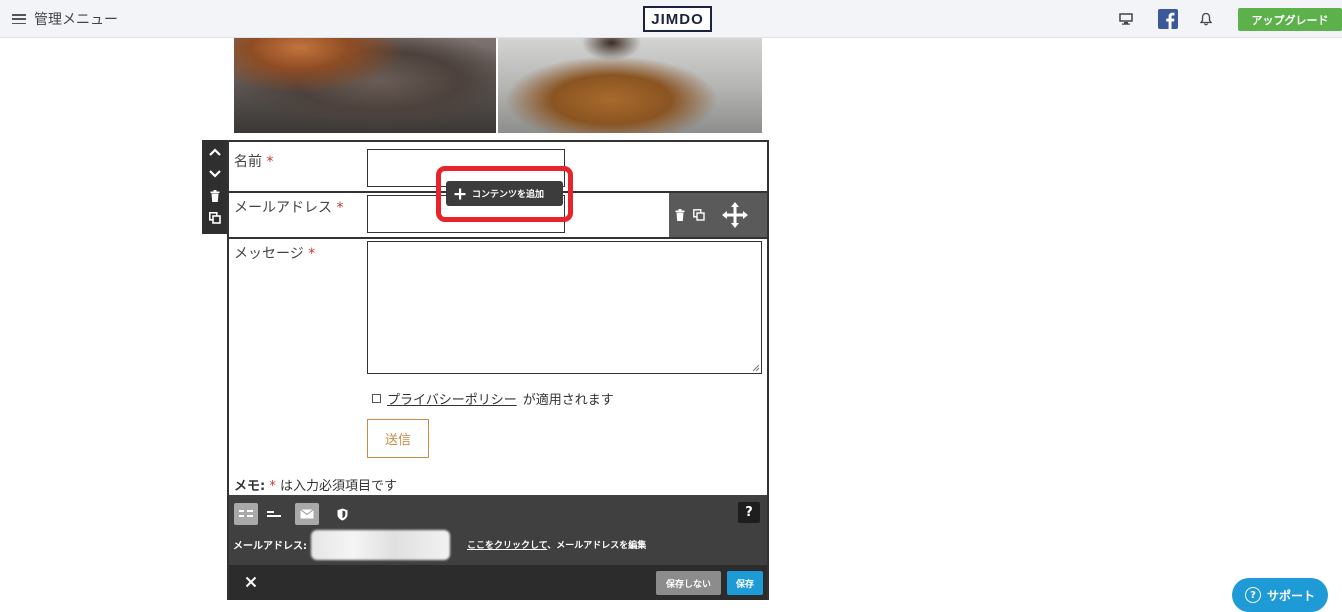  What do you see at coordinates (1168, 19) in the screenshot?
I see `facebook-icon` at bounding box center [1168, 19].